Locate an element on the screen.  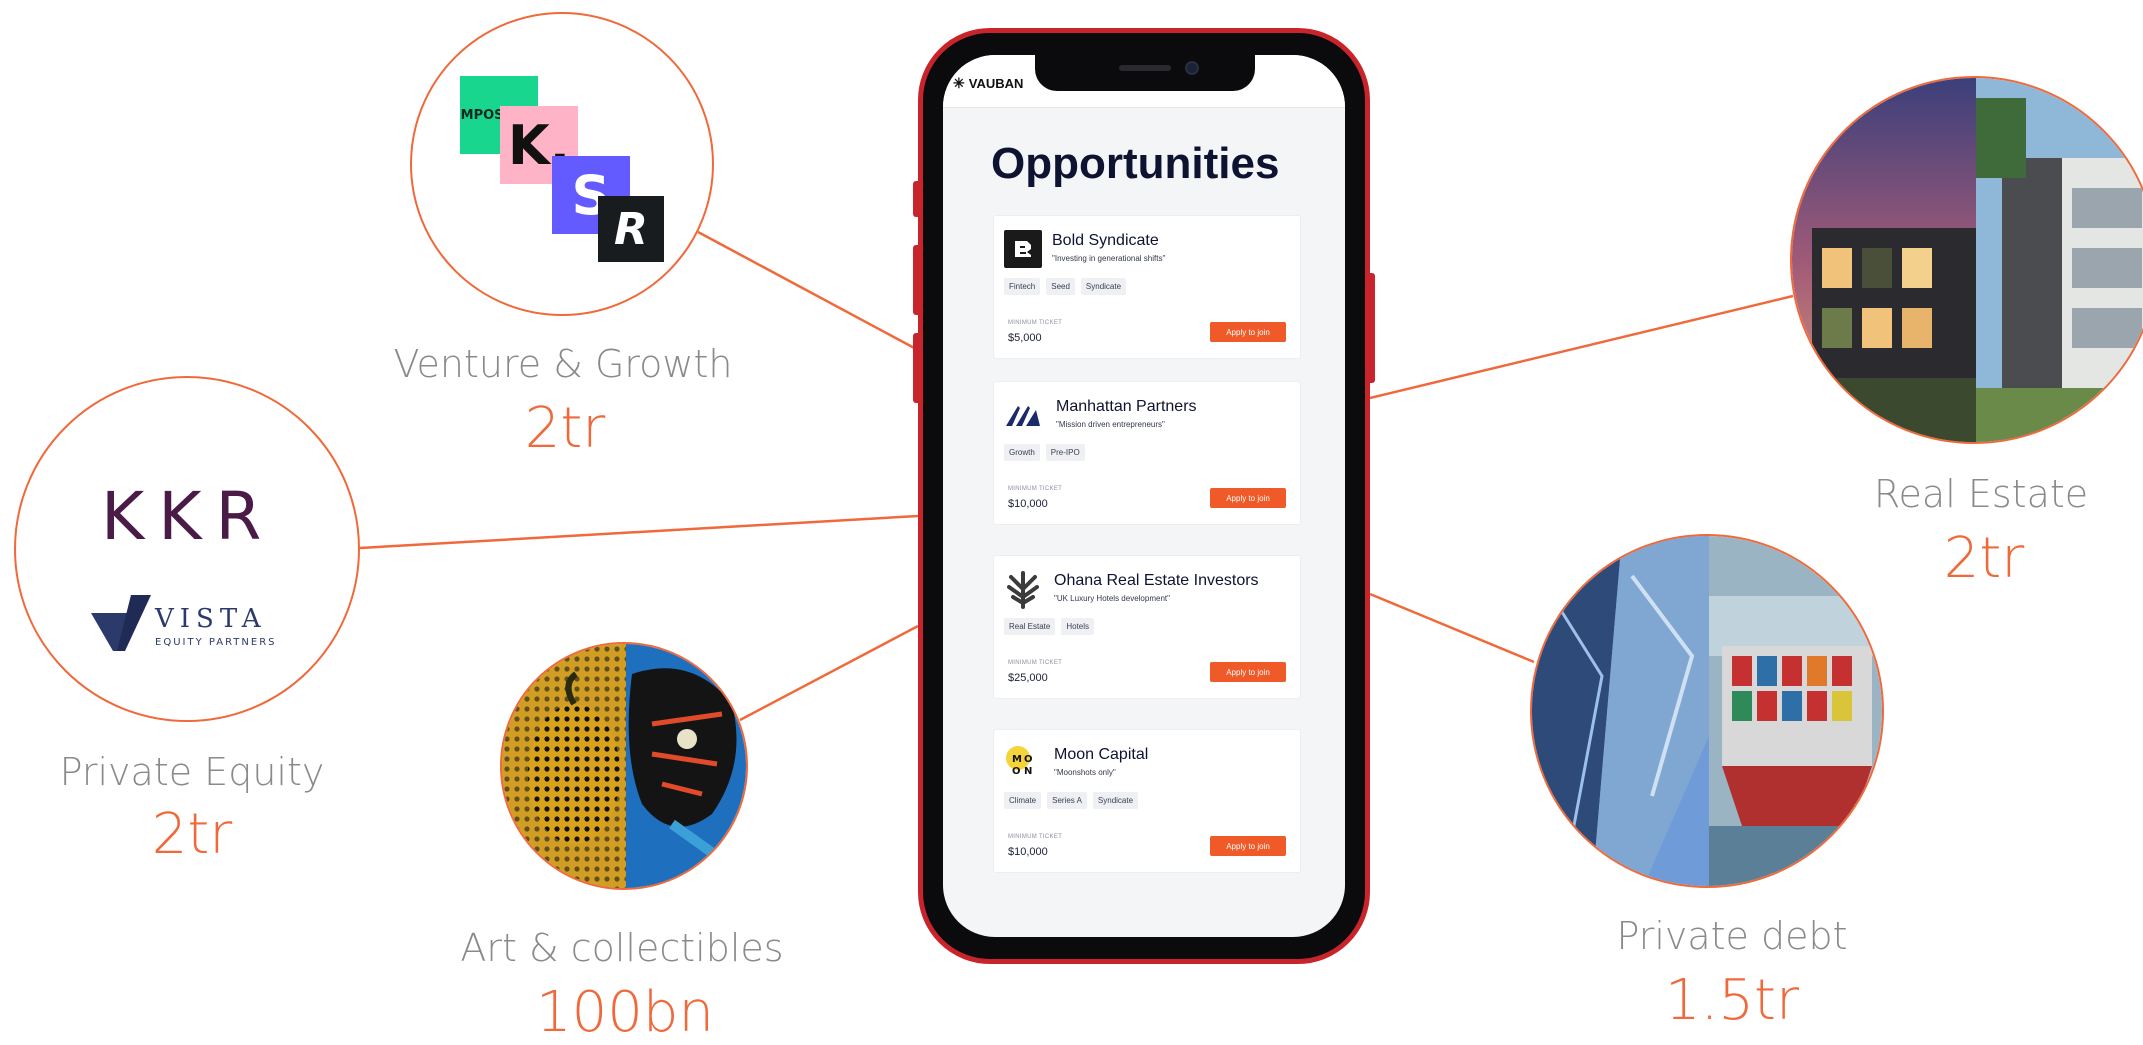
bold-syndicate-logo is located at coordinates (1023, 249).